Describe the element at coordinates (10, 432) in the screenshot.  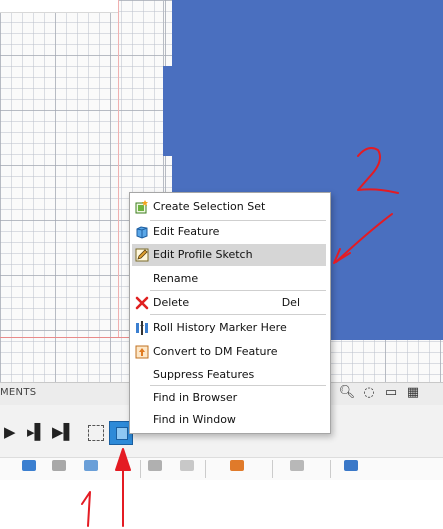
I see `play-icon: ▶` at that location.